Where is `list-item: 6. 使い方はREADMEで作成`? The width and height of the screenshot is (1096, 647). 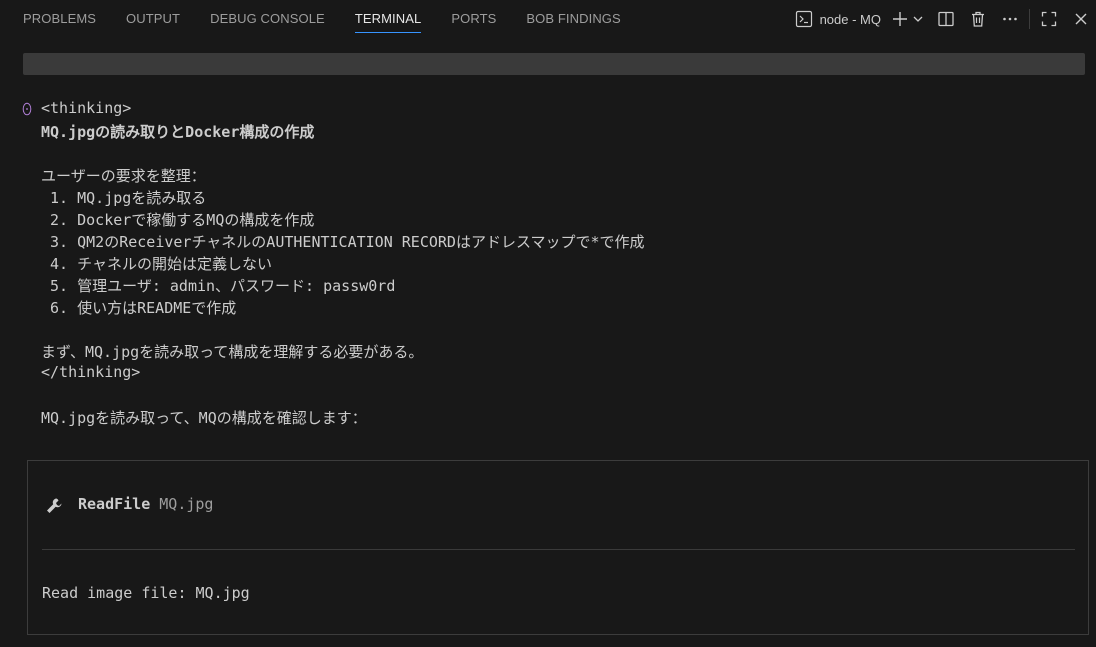
list-item: 6. 使い方はREADMEで作成 is located at coordinates (139, 308).